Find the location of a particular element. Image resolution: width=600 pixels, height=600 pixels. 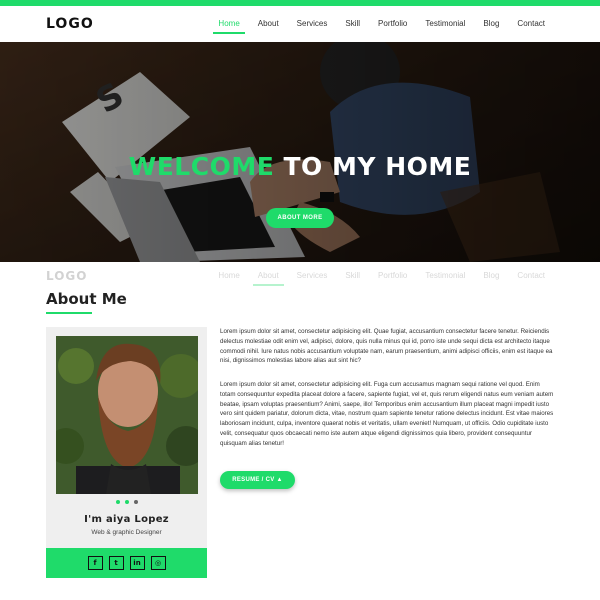

facebook-icon: f is located at coordinates (95, 563).